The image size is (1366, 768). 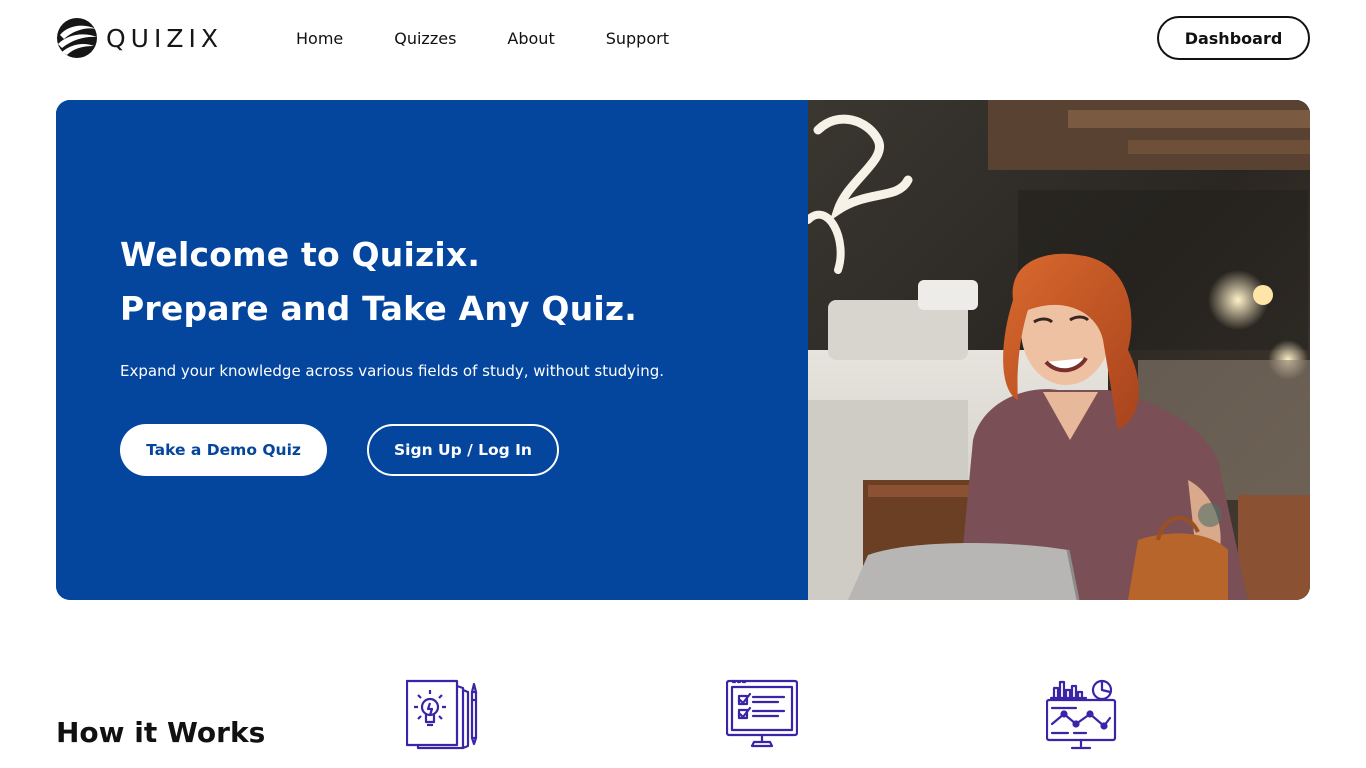 I want to click on nav-support: Support, so click(x=637, y=38).